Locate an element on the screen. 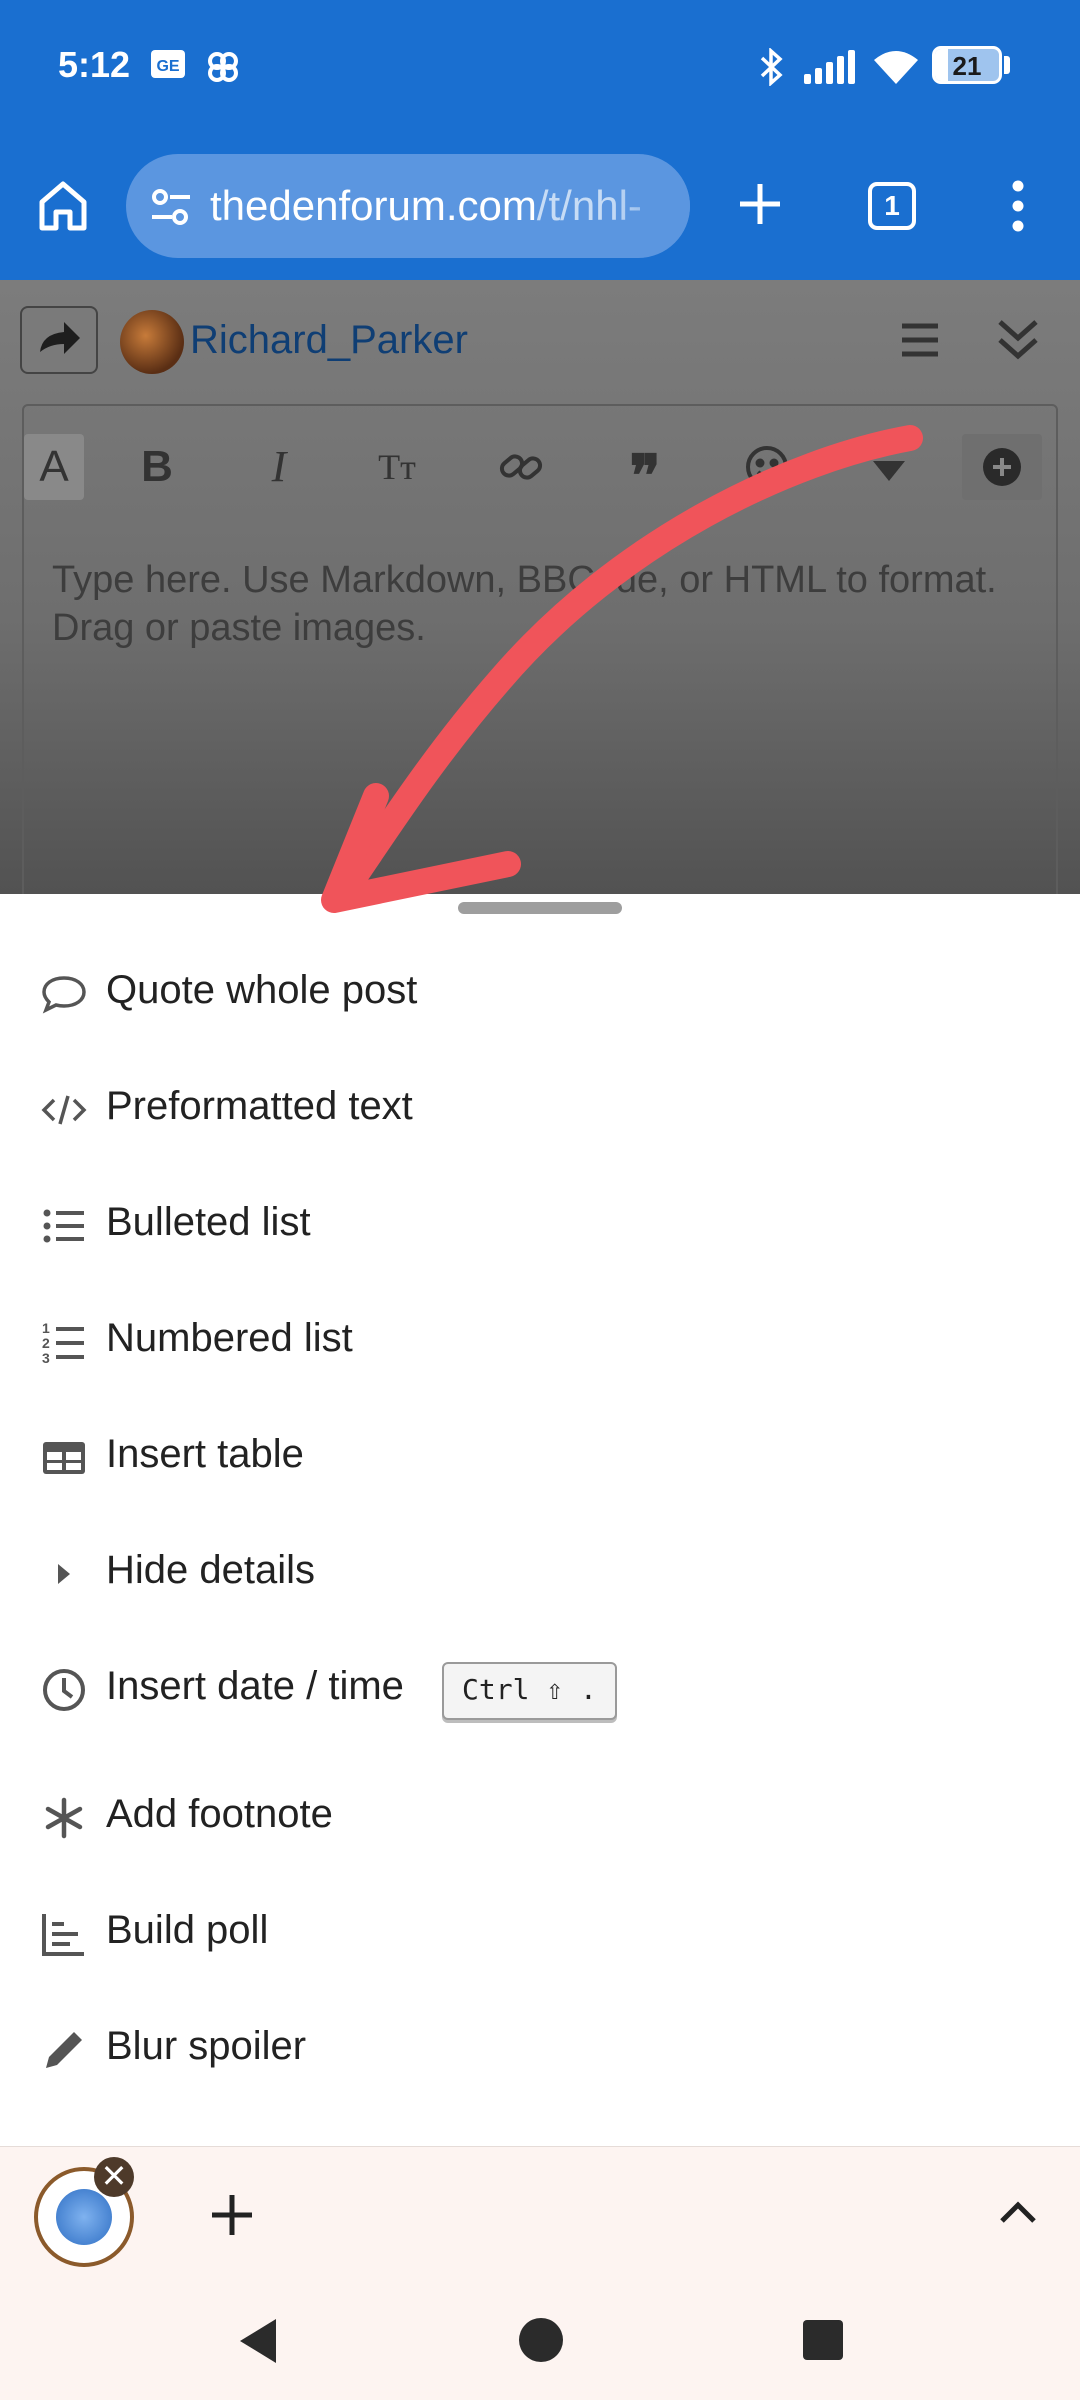 The image size is (1080, 2400). reply-type-button is located at coordinates (59, 340).